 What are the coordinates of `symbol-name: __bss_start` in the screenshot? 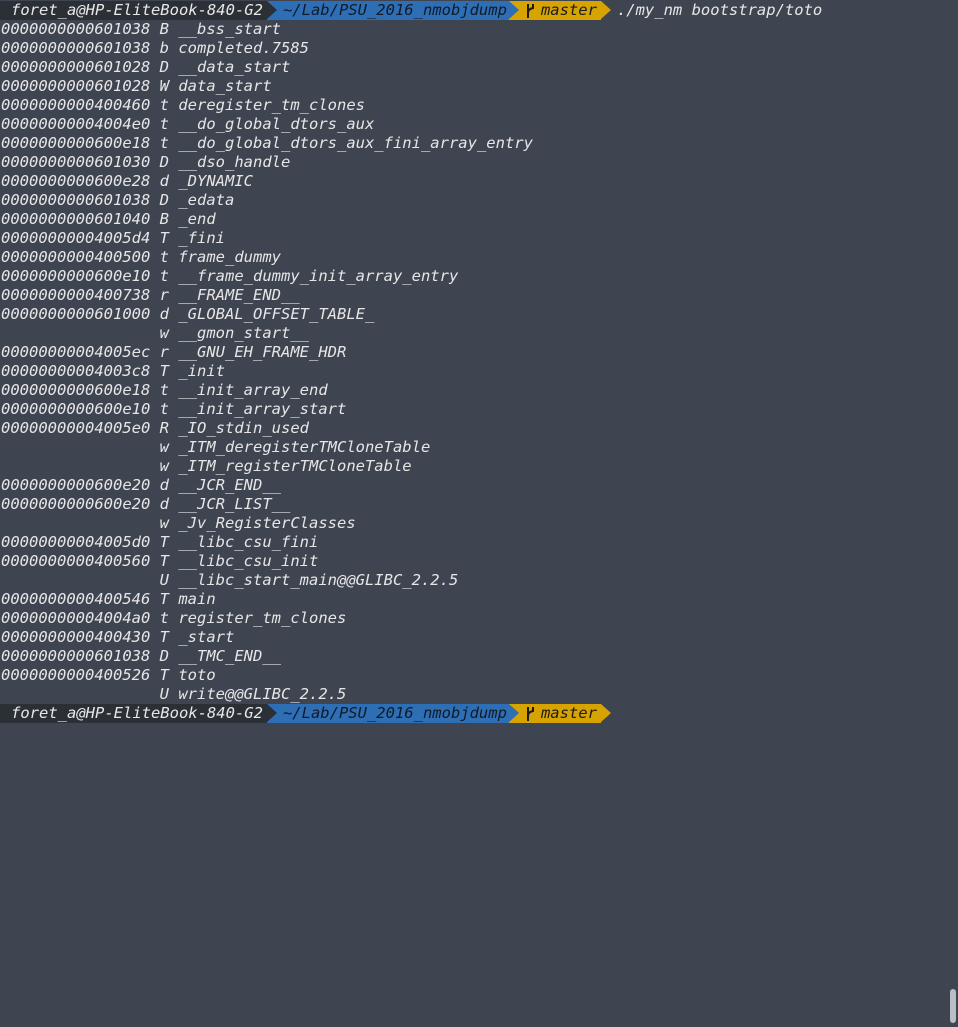 It's located at (229, 29).